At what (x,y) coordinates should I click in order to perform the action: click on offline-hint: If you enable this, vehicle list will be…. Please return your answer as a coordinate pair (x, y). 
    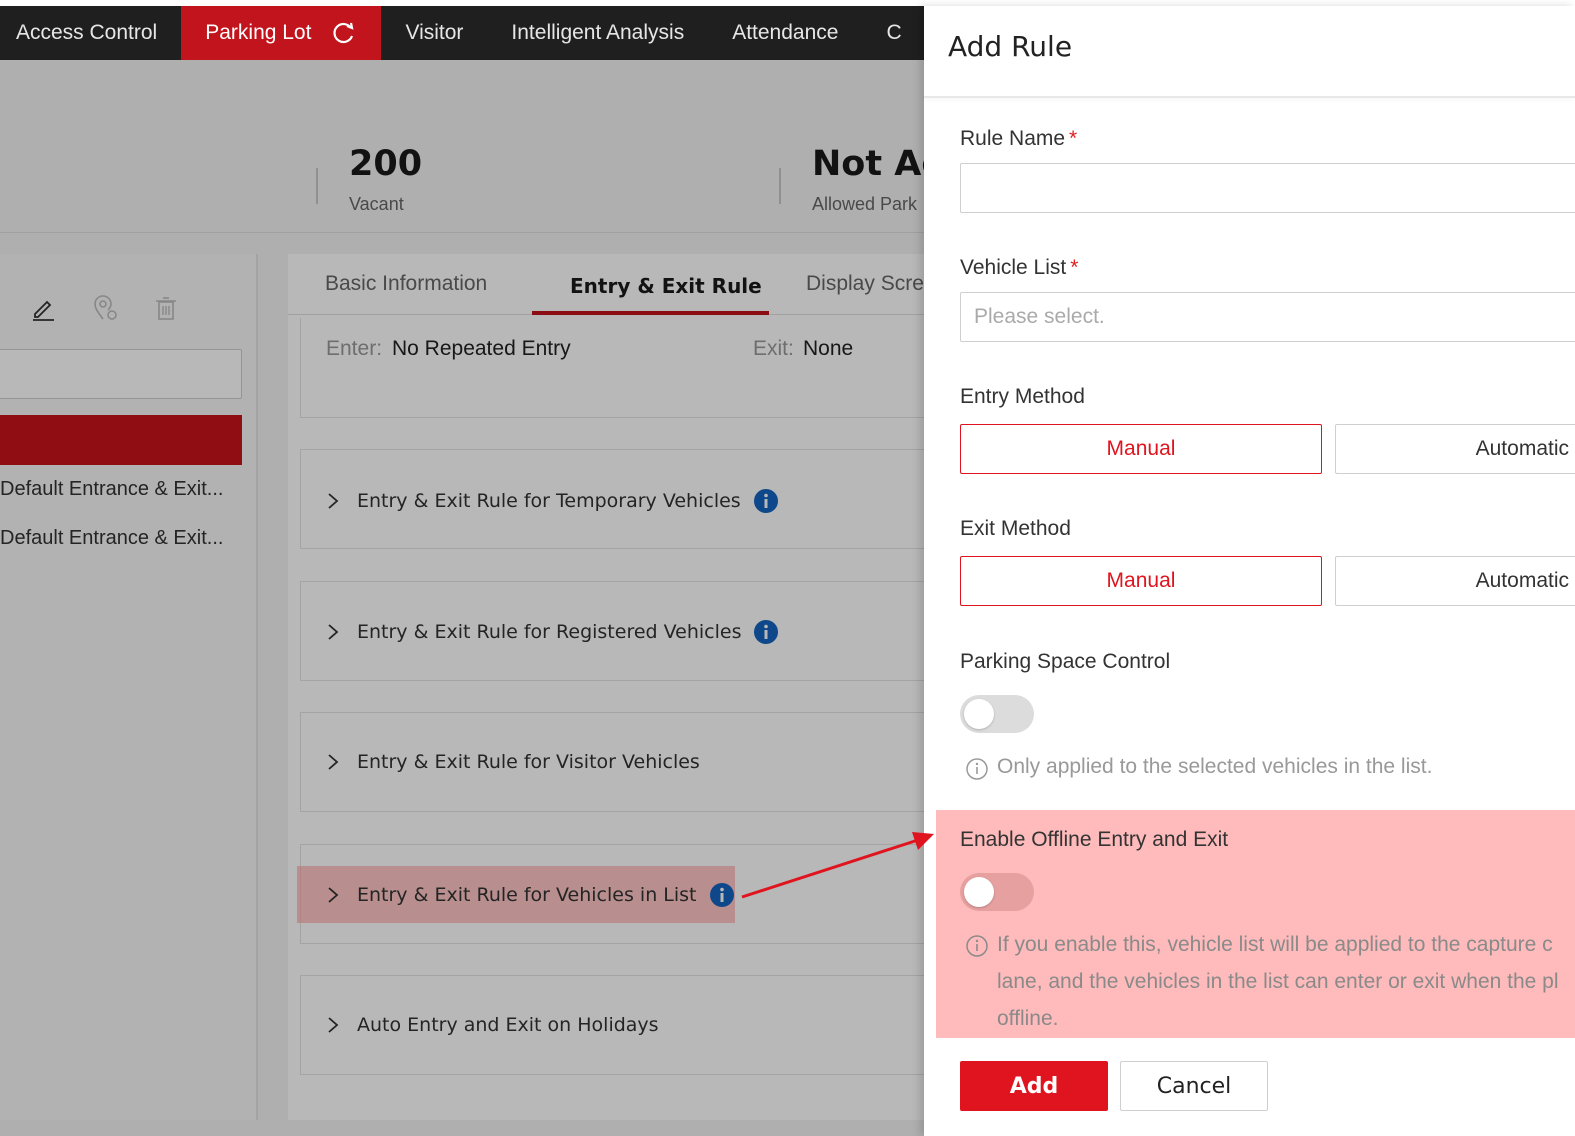
    Looking at the image, I should click on (1262, 981).